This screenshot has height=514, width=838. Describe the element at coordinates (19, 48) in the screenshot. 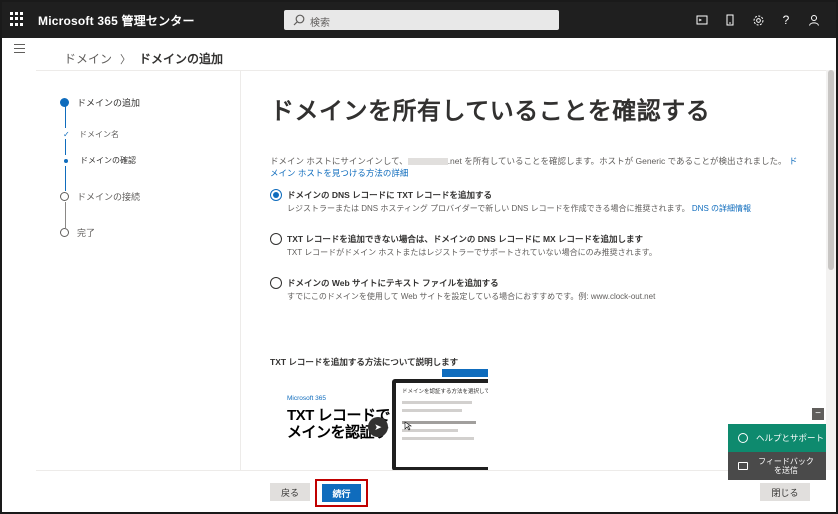

I see `nav-menu-icon` at that location.